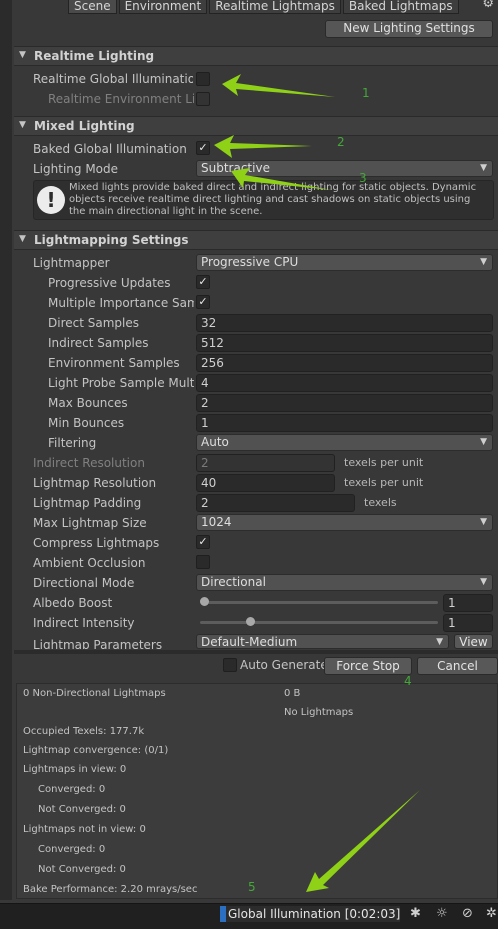 Image resolution: width=498 pixels, height=929 pixels. What do you see at coordinates (252, 887) in the screenshot?
I see `annotation-number-5: 5` at bounding box center [252, 887].